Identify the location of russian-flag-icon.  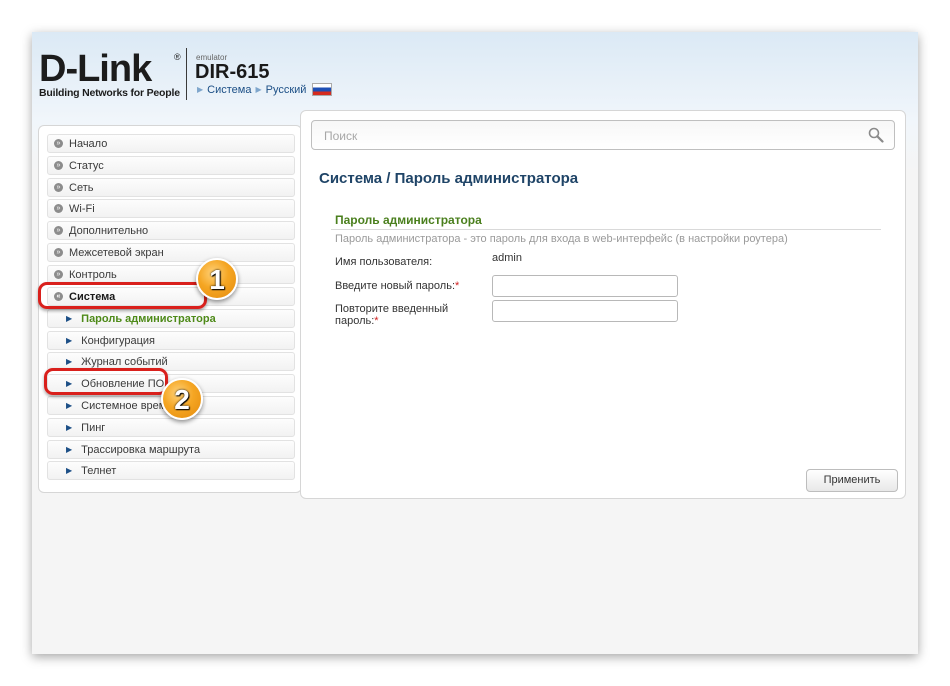
(322, 89).